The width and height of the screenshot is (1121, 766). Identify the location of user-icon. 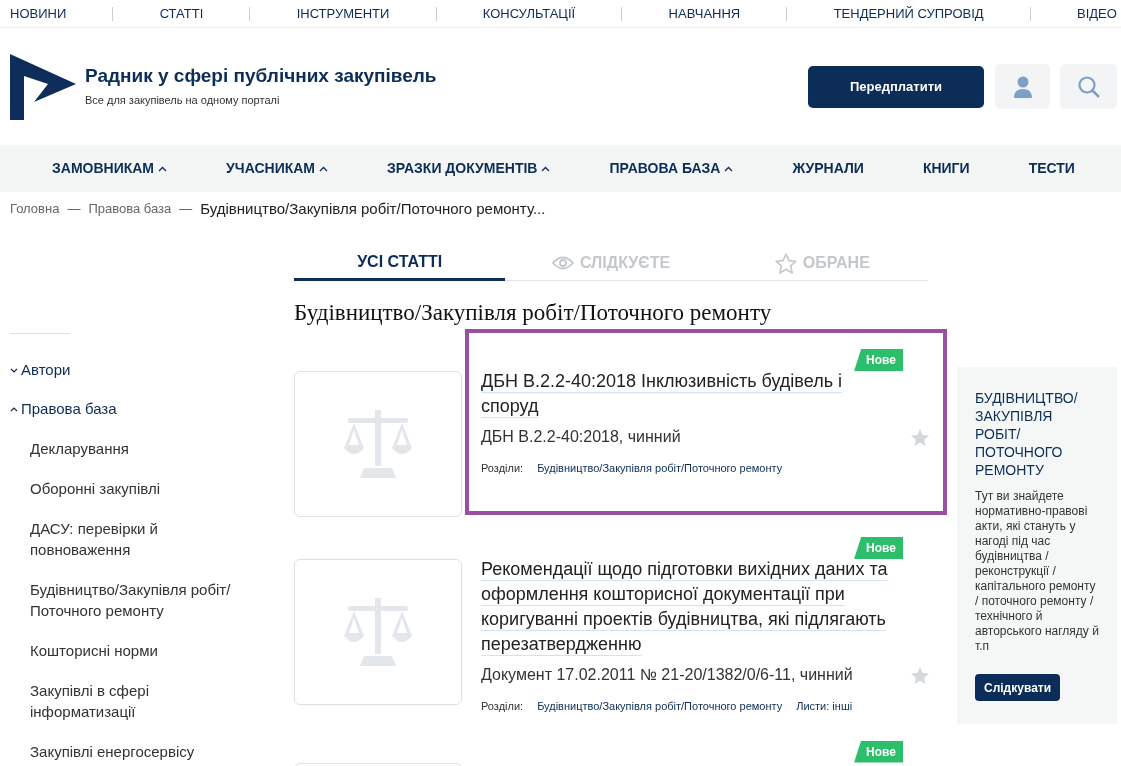
(1022, 86).